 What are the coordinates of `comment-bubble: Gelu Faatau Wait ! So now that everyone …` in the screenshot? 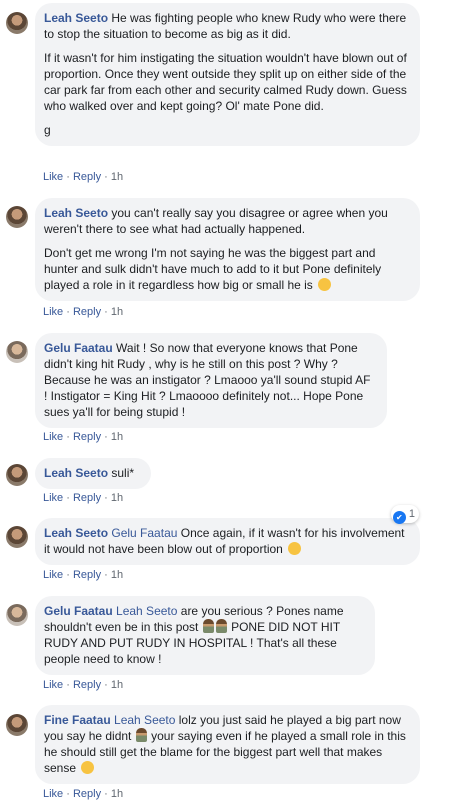 It's located at (211, 380).